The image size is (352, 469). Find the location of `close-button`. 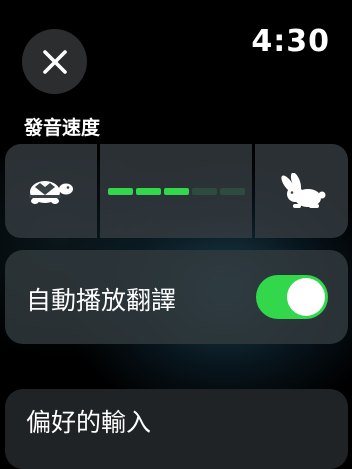

close-button is located at coordinates (54, 61).